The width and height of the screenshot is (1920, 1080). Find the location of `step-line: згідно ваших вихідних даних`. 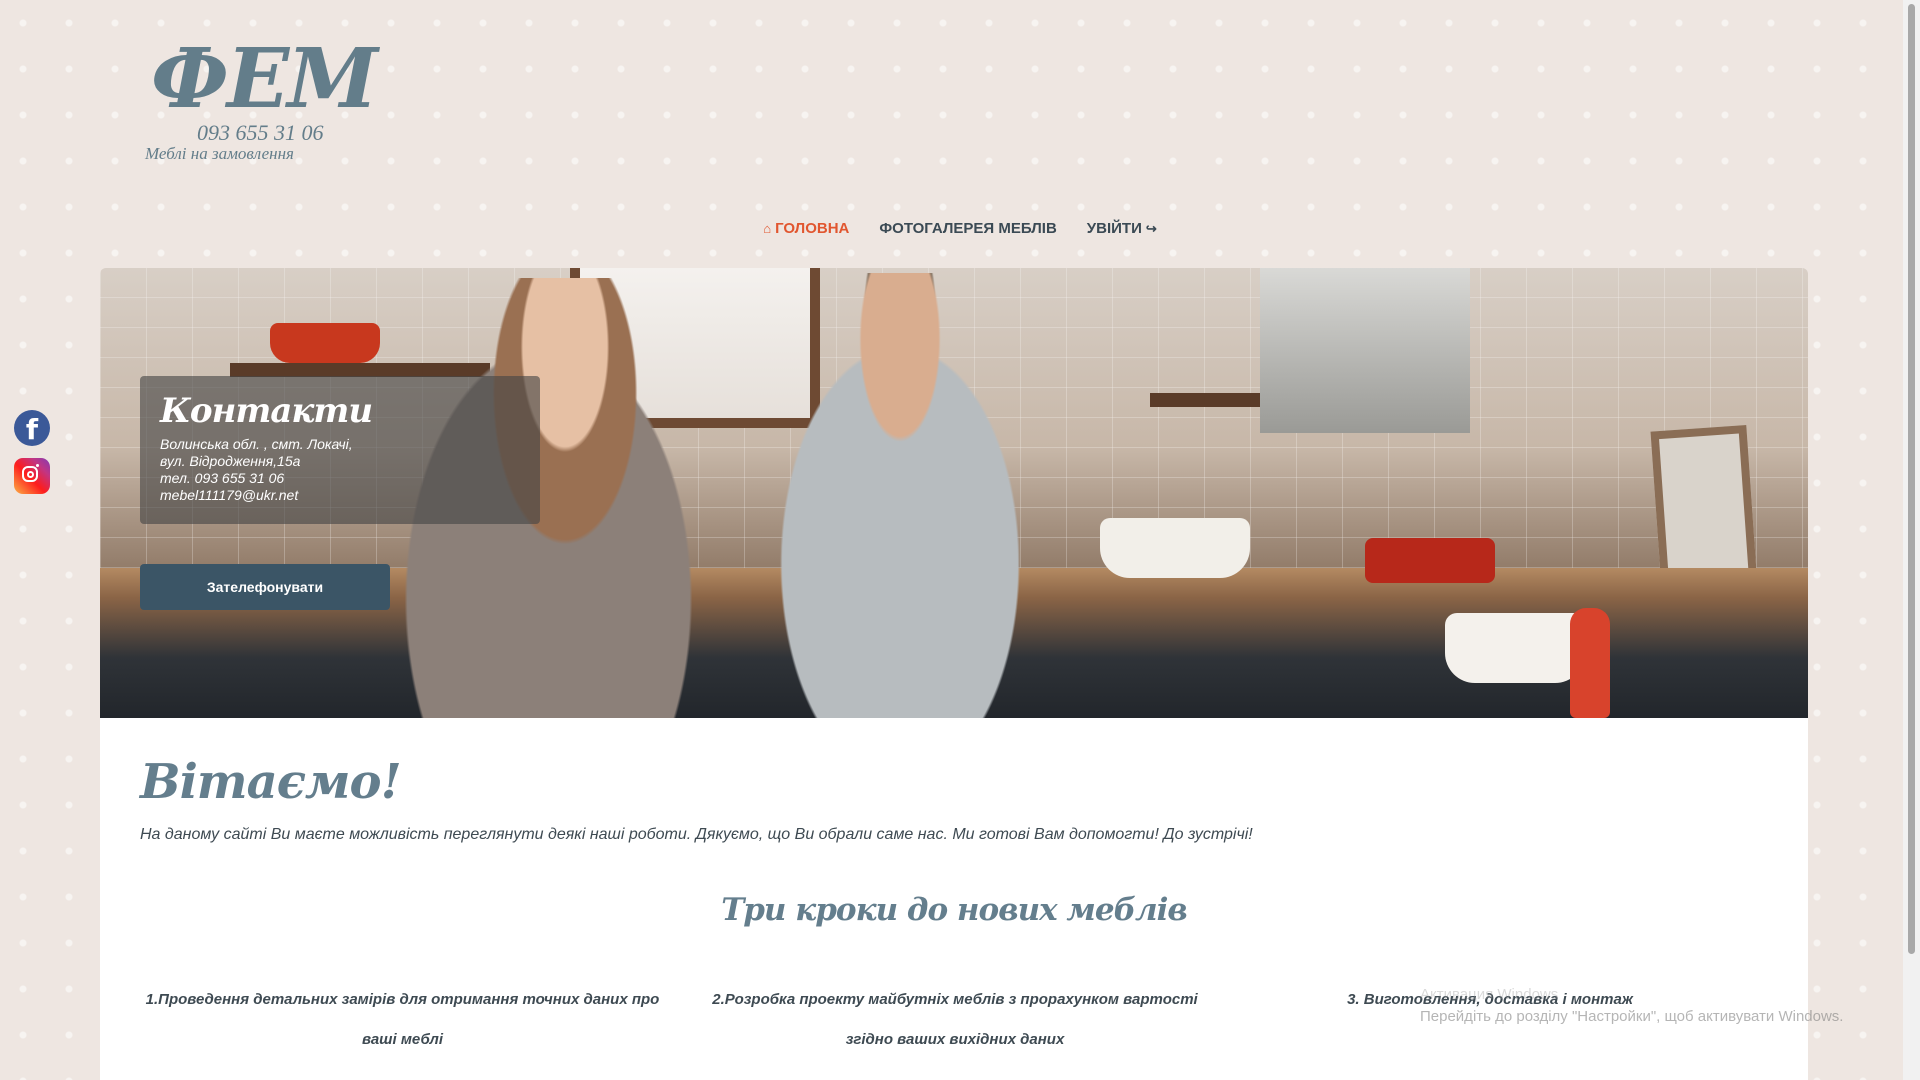

step-line: згідно ваших вихідних даних is located at coordinates (955, 1039).